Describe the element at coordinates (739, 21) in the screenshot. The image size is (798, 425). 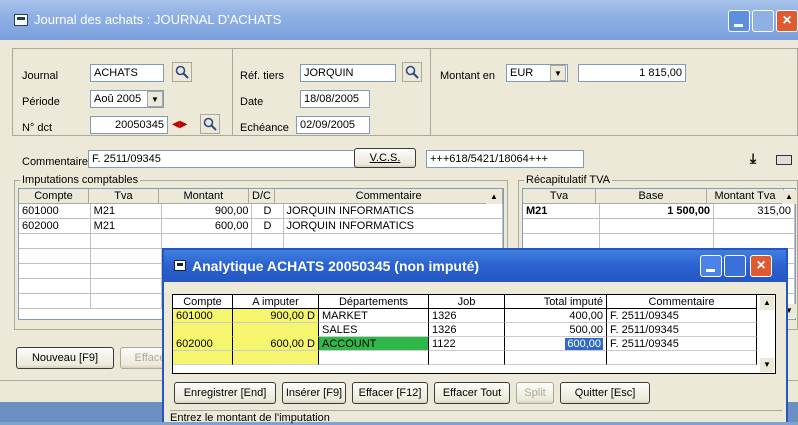
I see `minimize-button` at that location.